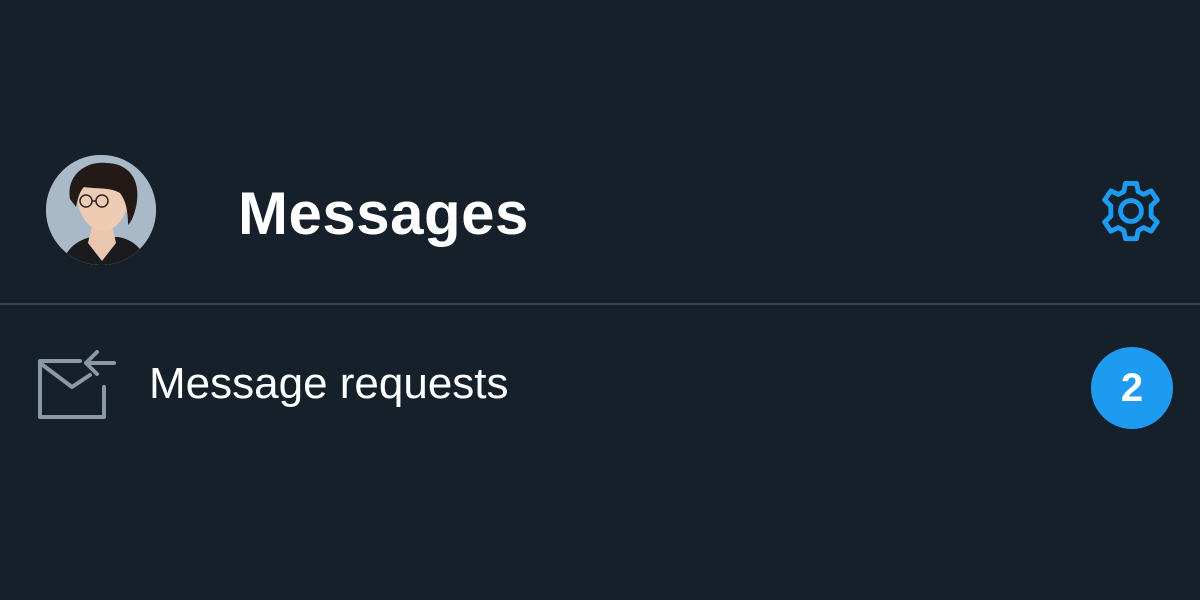 Image resolution: width=1200 pixels, height=600 pixels. I want to click on message-requests-label: Message requests, so click(329, 383).